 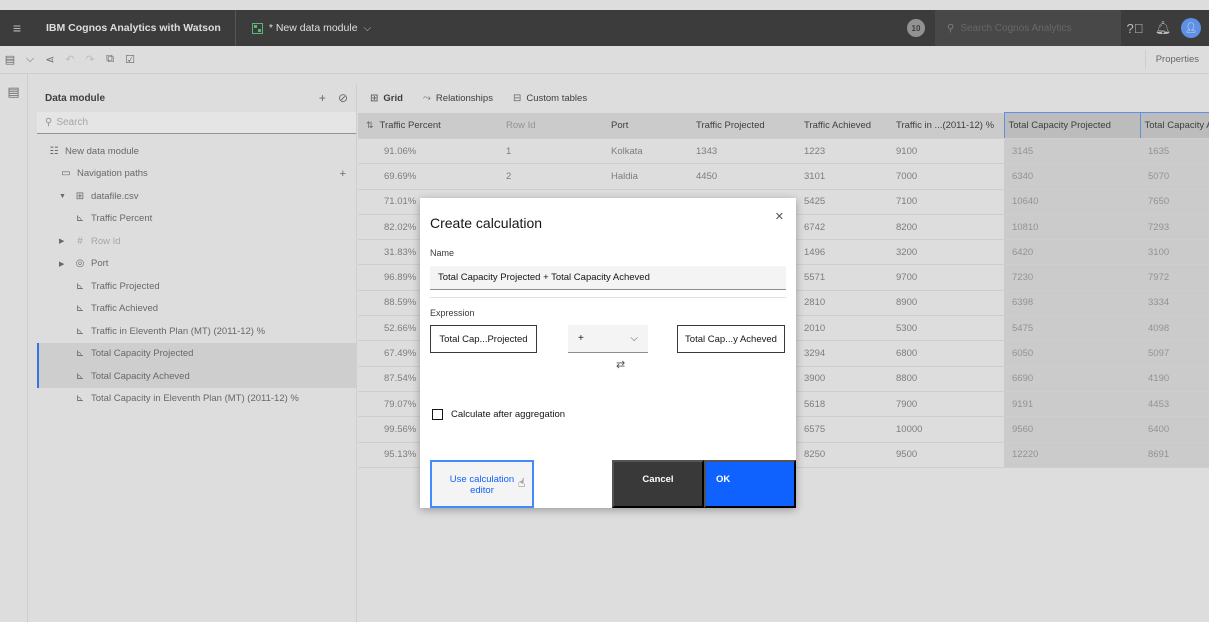 What do you see at coordinates (418, 151) in the screenshot?
I see `table-cell: 91.06%` at bounding box center [418, 151].